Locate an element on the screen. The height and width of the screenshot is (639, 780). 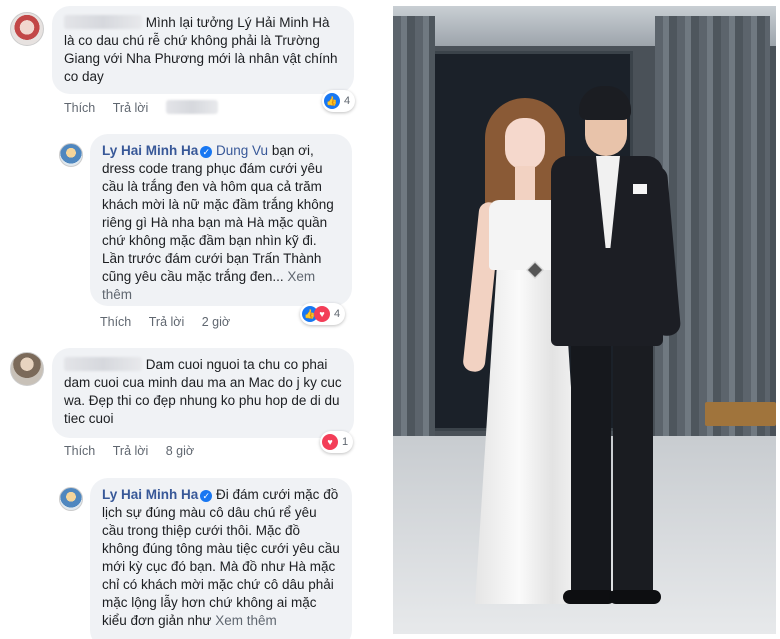
reaction-count: 👍 4 is located at coordinates (339, 101).